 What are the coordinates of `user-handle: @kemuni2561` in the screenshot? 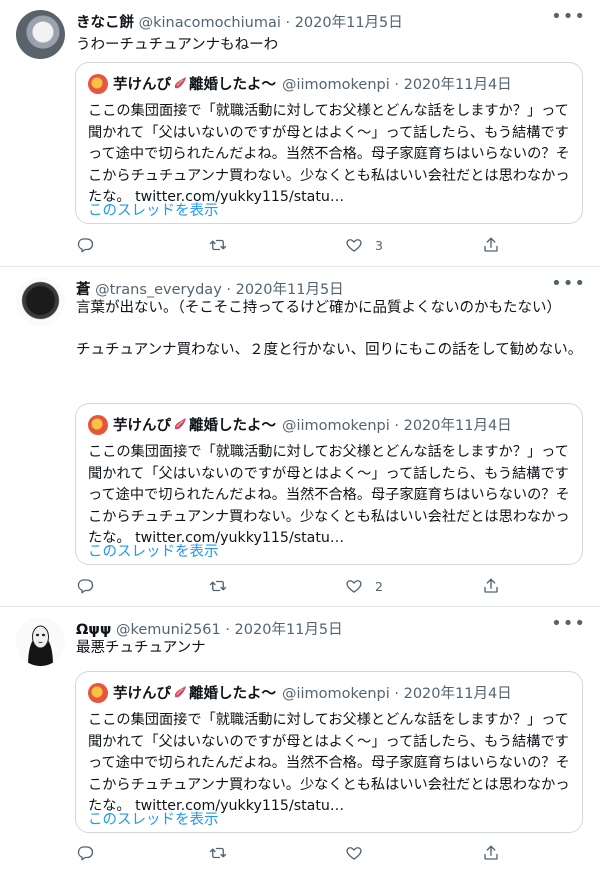 It's located at (168, 630).